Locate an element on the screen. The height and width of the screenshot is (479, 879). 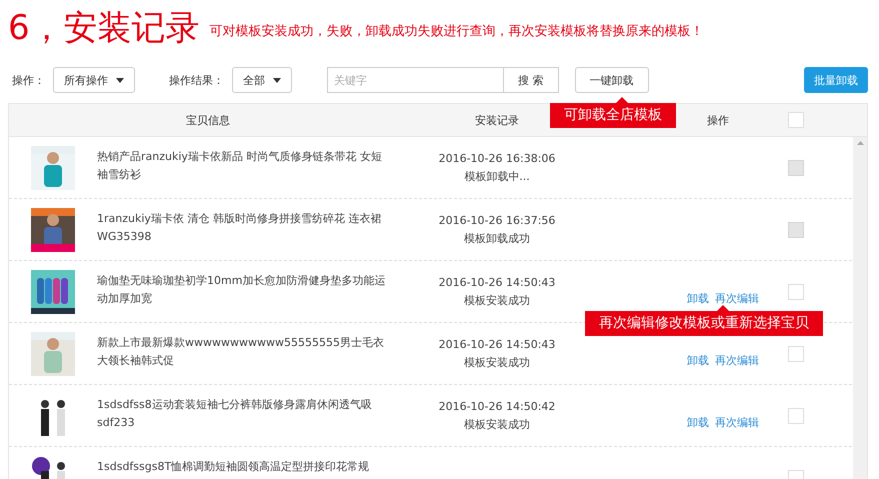
result-dropdown: 全部 is located at coordinates (262, 80).